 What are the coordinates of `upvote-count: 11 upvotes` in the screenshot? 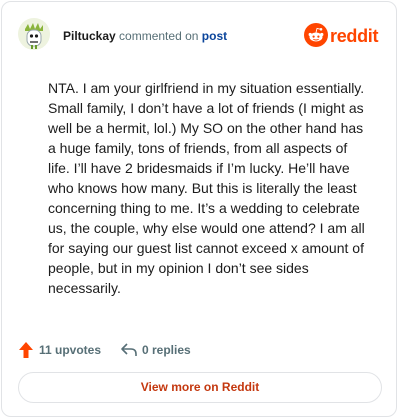 It's located at (70, 350).